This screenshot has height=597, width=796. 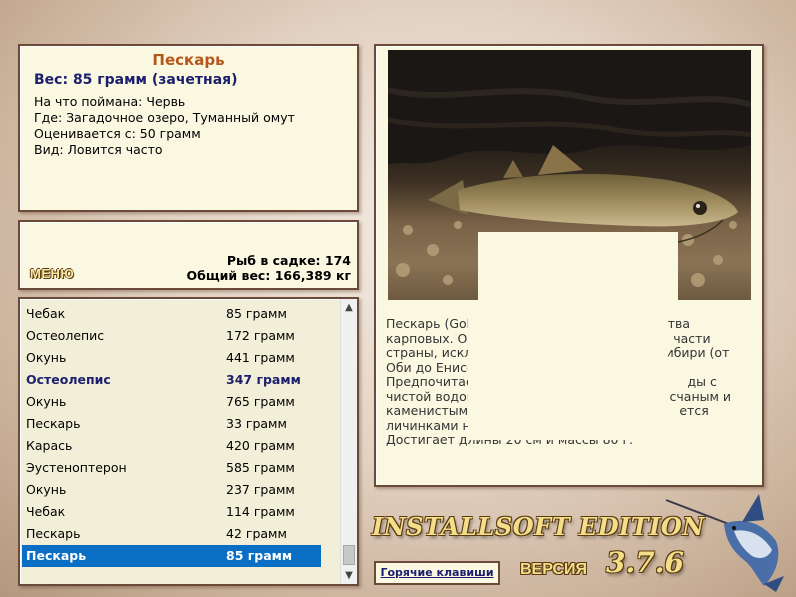 I want to click on catch-fish-weight: 114 грамм, so click(x=260, y=511).